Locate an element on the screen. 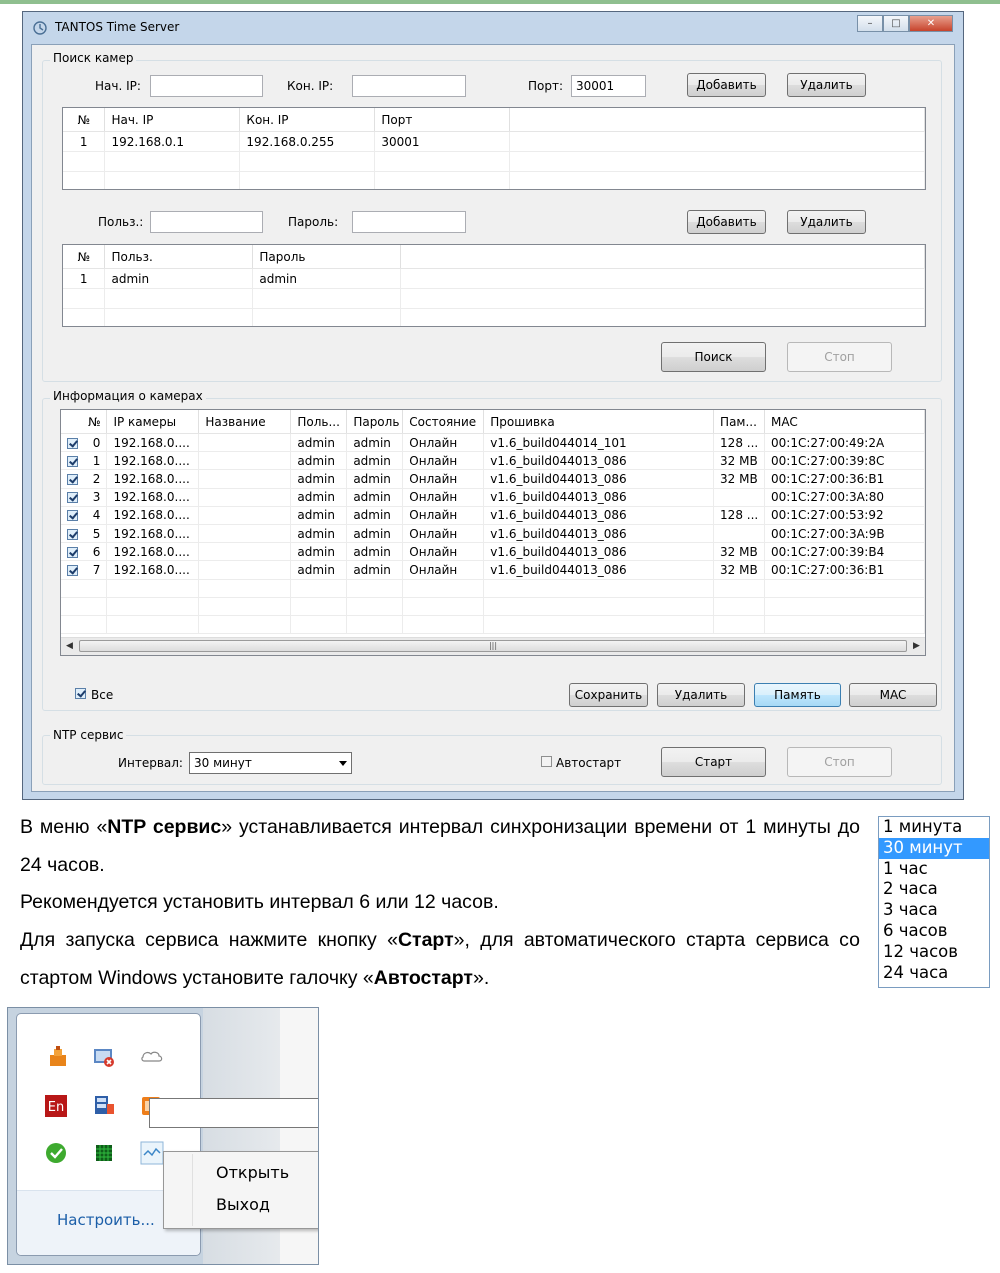 The height and width of the screenshot is (1273, 1000). delete-camera-button: Удалить is located at coordinates (701, 695).